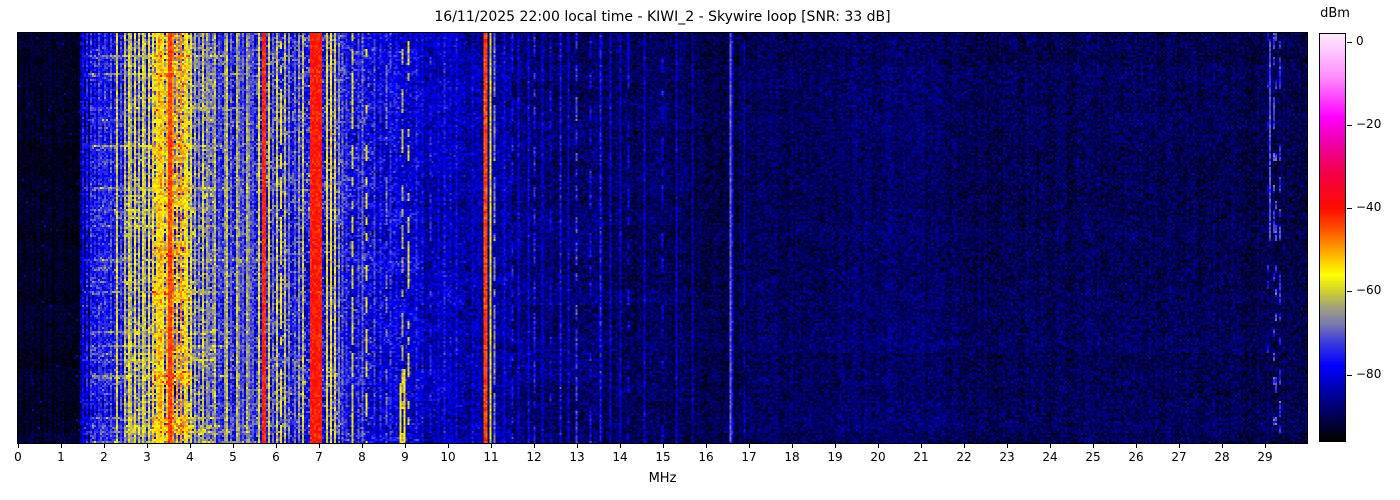 Image resolution: width=1400 pixels, height=500 pixels. I want to click on colorbar-tick-label: −20, so click(1369, 124).